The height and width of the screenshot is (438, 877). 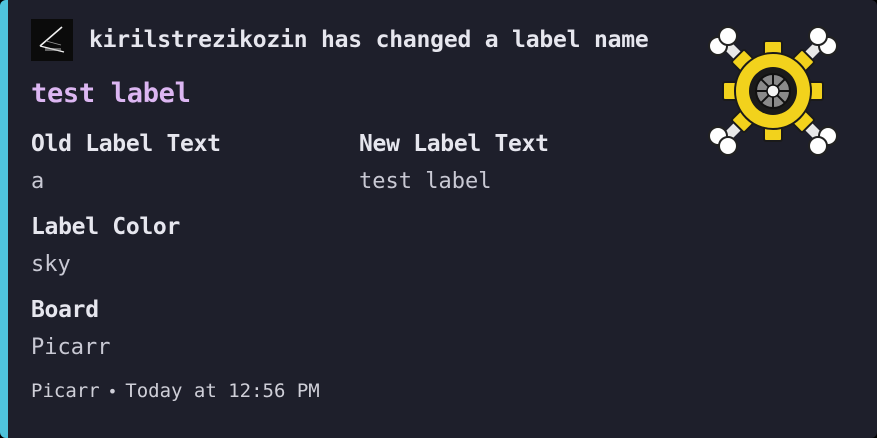 I want to click on embed-accent-bar, so click(x=4, y=219).